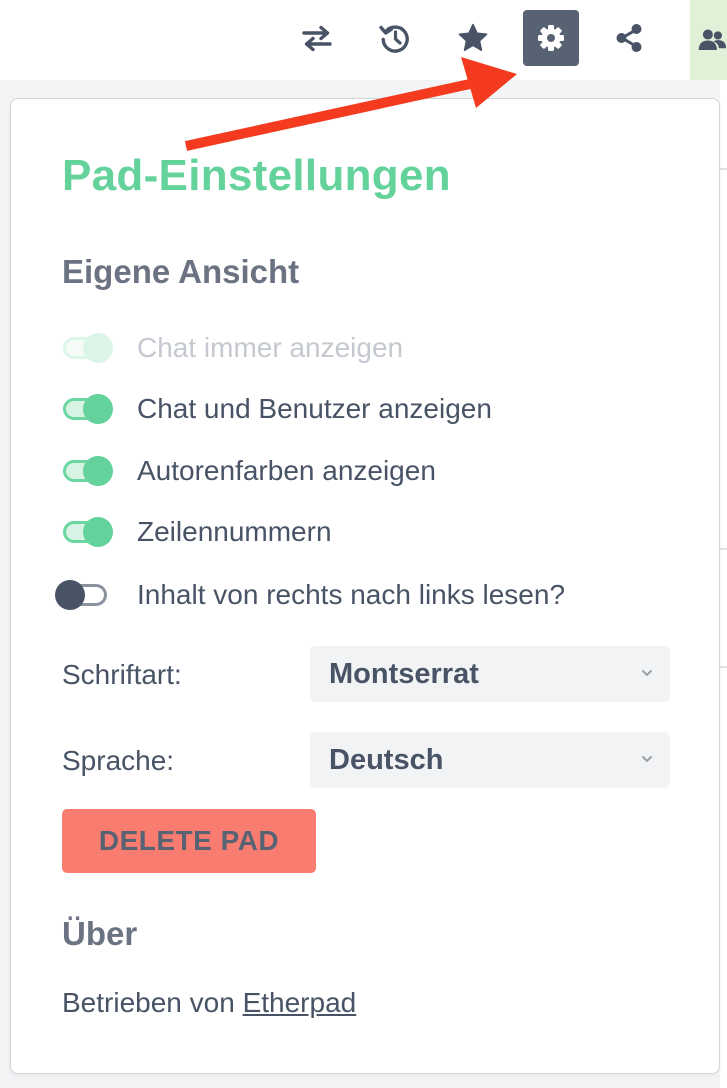  Describe the element at coordinates (83, 595) in the screenshot. I see `rtl-toggle` at that location.